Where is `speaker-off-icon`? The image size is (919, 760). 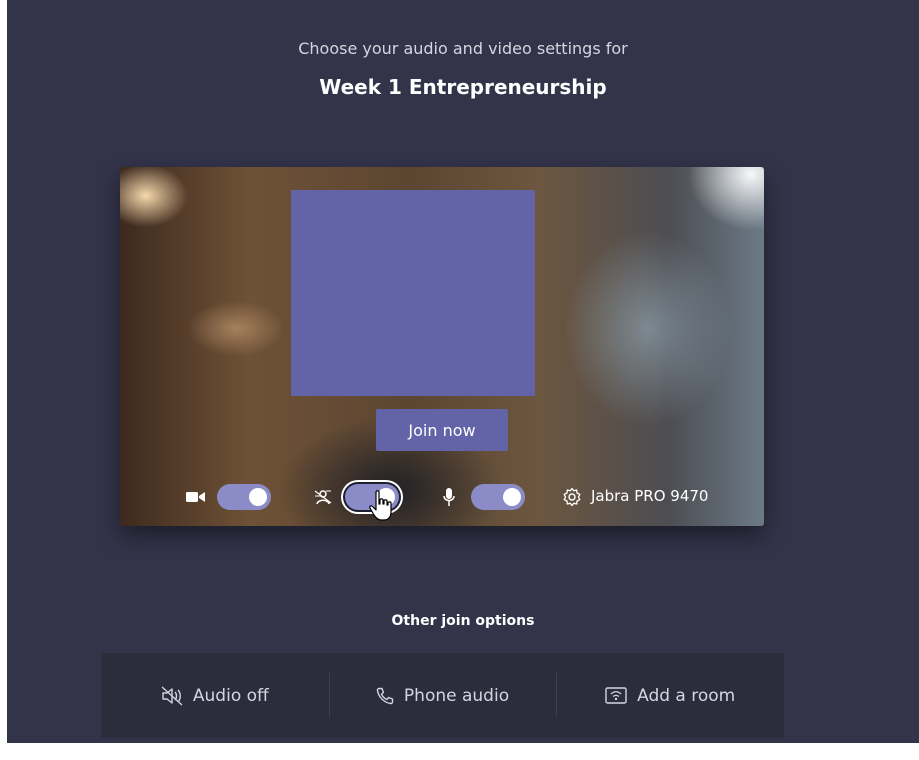
speaker-off-icon is located at coordinates (172, 695).